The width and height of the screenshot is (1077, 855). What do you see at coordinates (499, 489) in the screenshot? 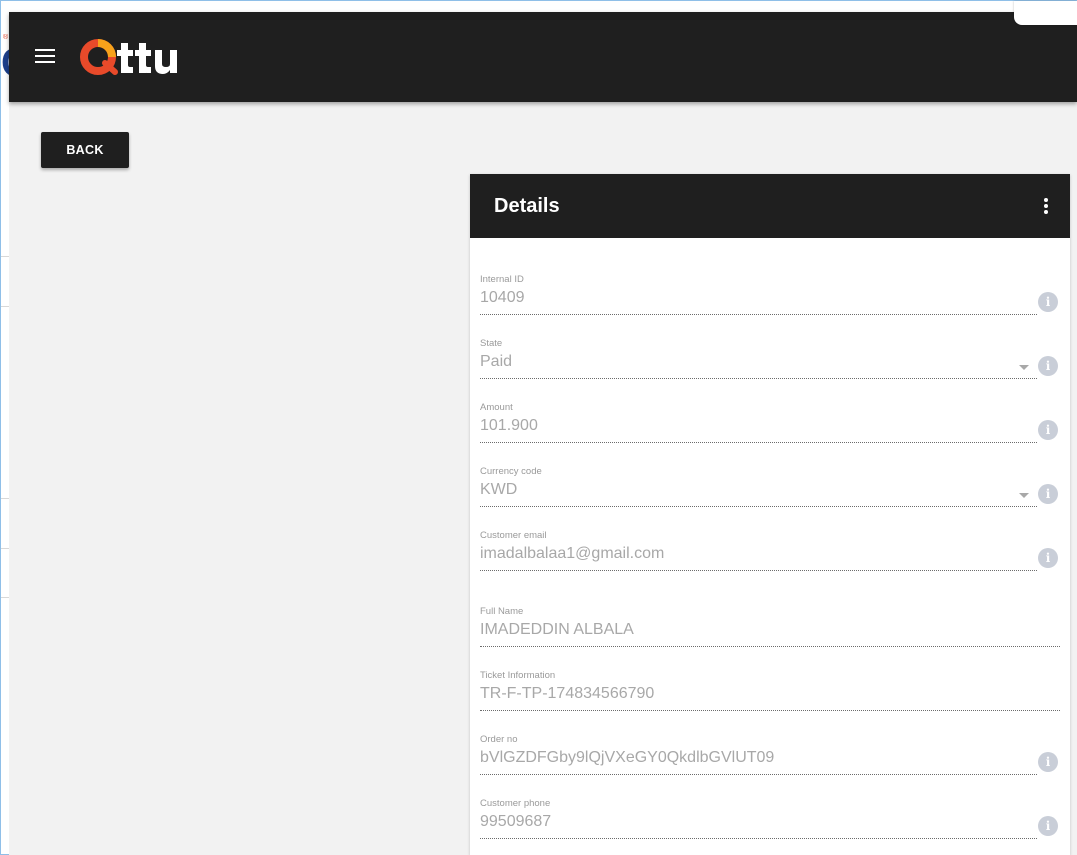
I see `field-value: KWD` at bounding box center [499, 489].